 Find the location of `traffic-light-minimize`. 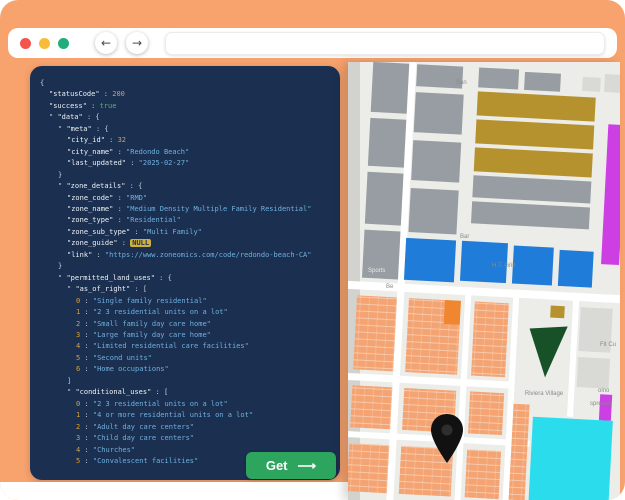

traffic-light-minimize is located at coordinates (44, 43).